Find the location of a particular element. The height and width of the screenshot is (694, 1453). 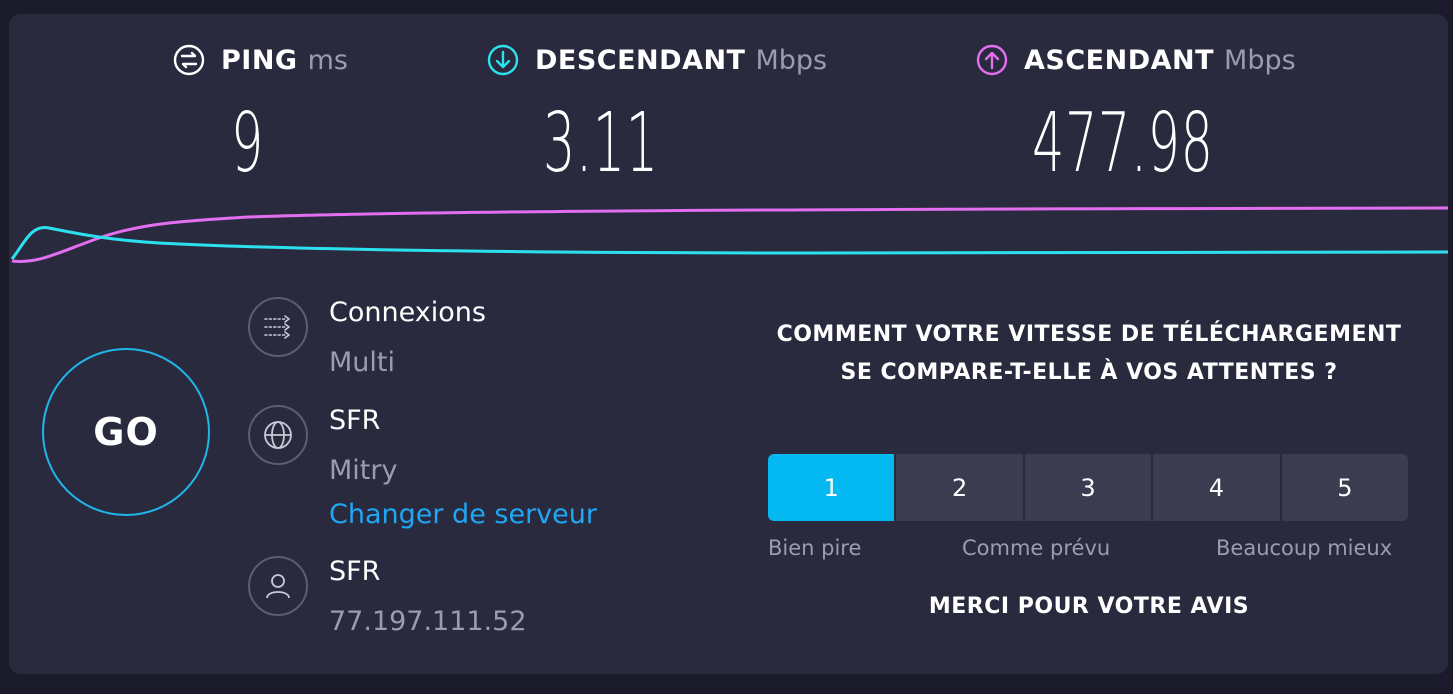

upload-arrow-icon is located at coordinates (992, 60).